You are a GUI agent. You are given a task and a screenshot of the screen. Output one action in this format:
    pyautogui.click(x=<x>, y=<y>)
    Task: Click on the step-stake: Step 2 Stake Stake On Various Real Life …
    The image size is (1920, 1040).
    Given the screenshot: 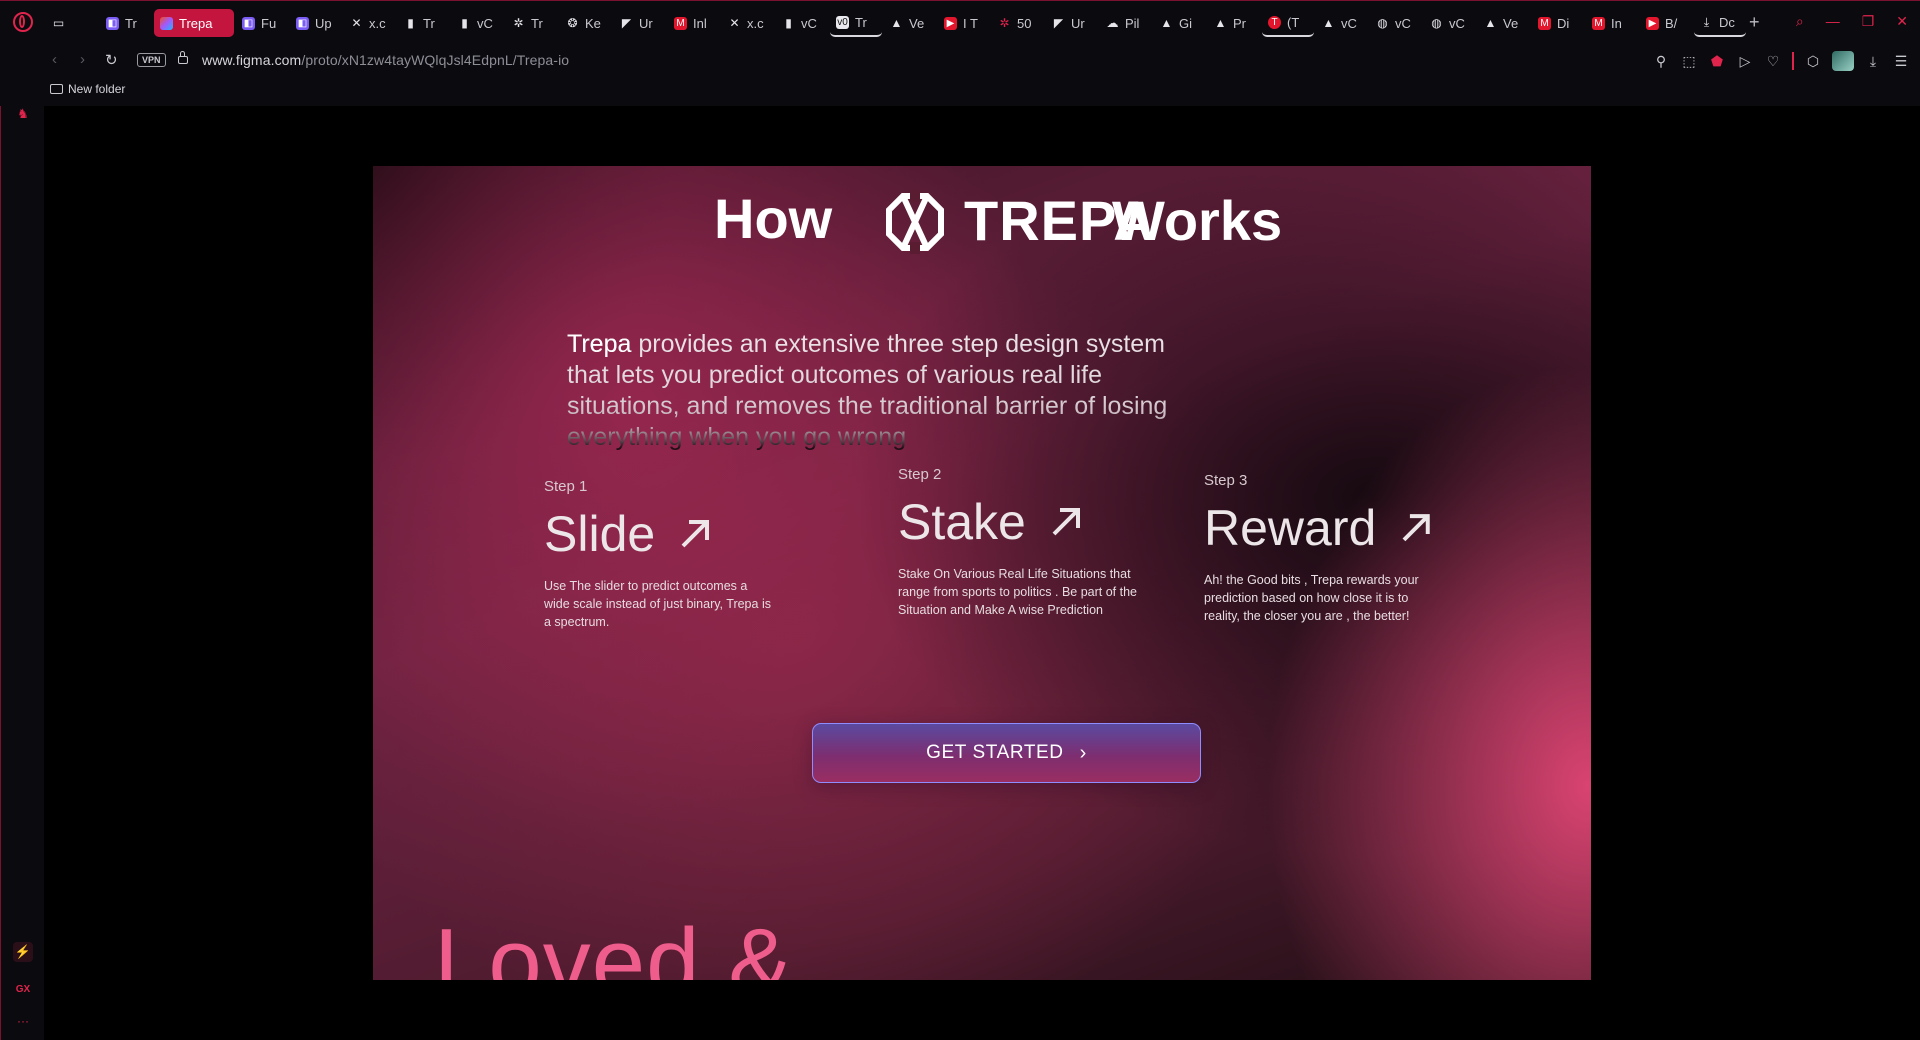 What is the action you would take?
    pyautogui.click(x=1018, y=542)
    